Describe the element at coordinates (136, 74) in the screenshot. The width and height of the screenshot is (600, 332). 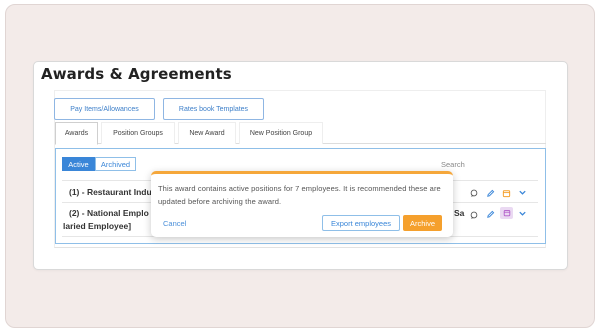
I see `page-title: Awards & Agreements` at that location.